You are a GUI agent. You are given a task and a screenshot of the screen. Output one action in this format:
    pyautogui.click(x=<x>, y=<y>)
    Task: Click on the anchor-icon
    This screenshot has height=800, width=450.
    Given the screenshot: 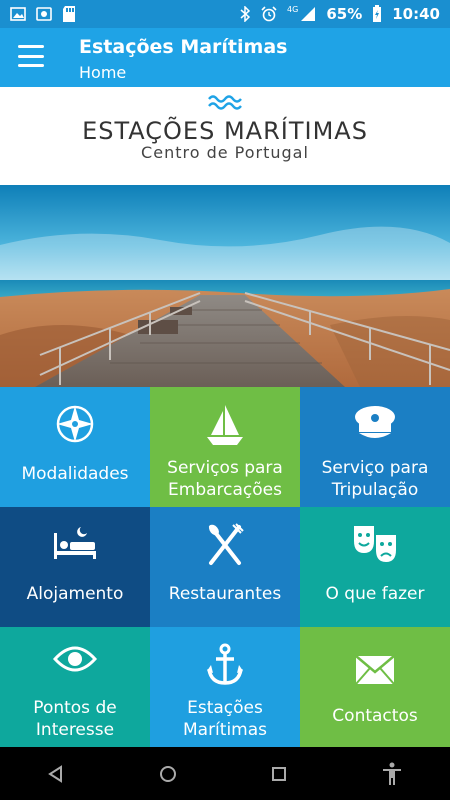 What is the action you would take?
    pyautogui.click(x=225, y=665)
    